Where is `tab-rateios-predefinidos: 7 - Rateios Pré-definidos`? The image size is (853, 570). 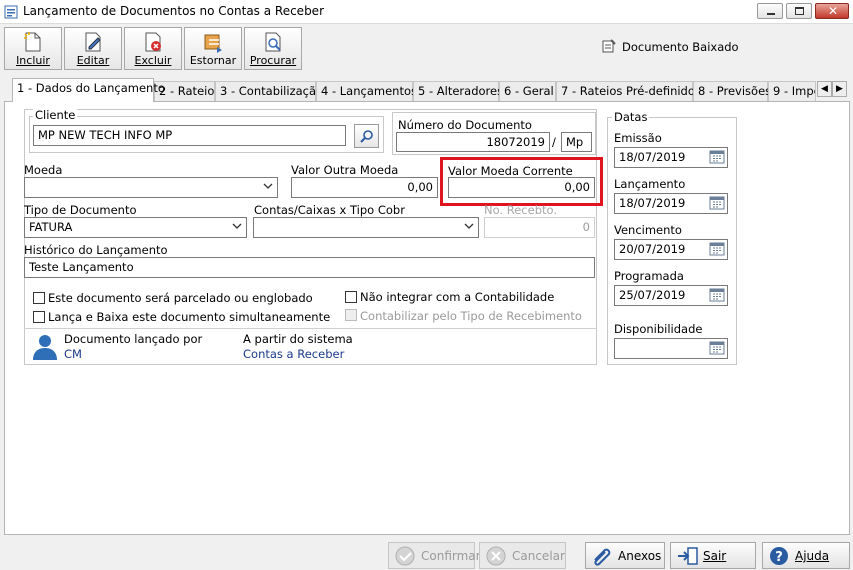
tab-rateios-predefinidos: 7 - Rateios Pré-definidos is located at coordinates (628, 91).